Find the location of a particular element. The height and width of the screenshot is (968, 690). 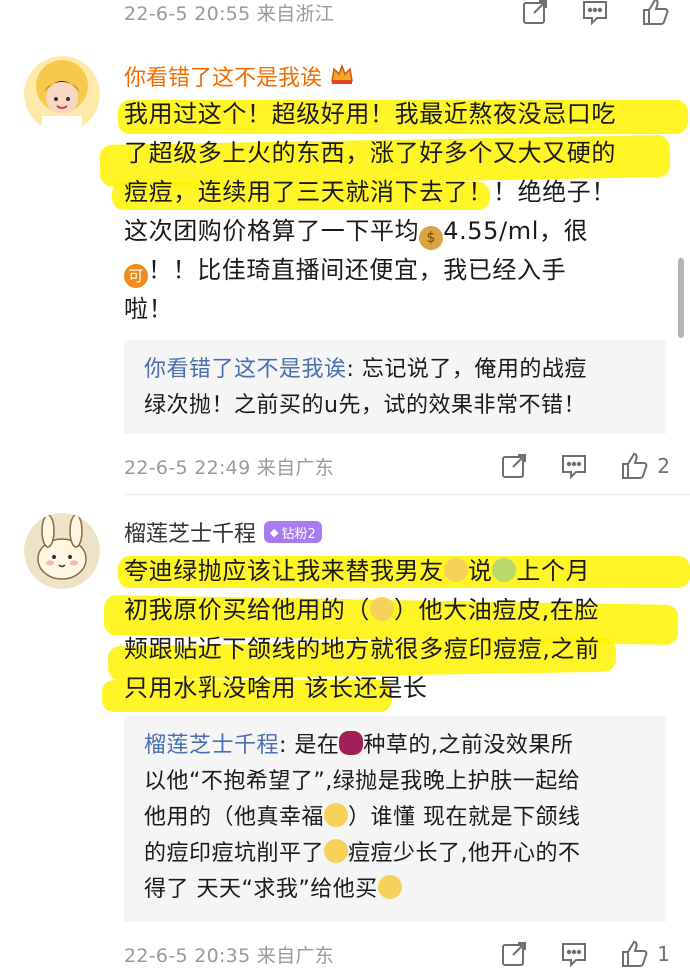

comment-segment: 上个月 is located at coordinates (553, 571).